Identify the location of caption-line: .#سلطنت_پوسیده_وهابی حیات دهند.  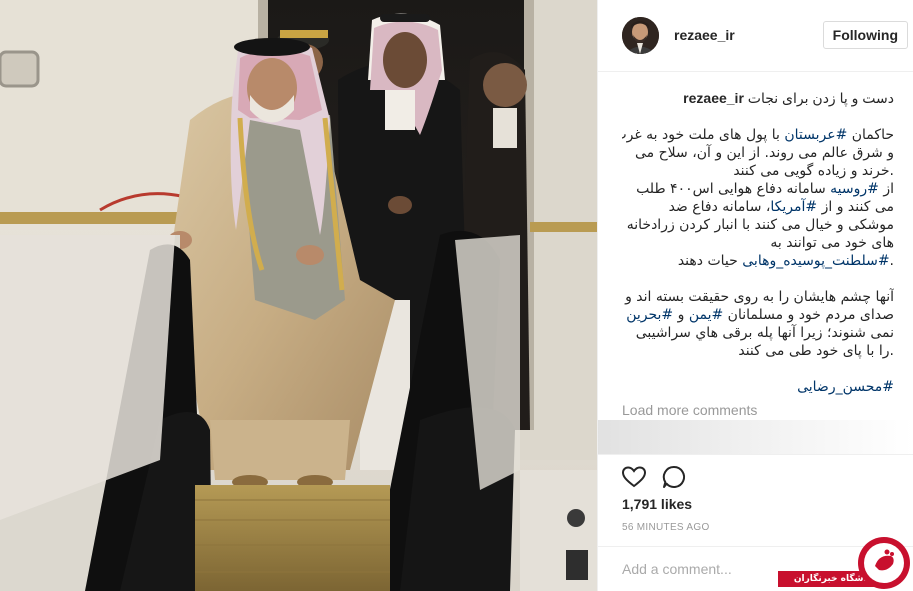
(785, 261).